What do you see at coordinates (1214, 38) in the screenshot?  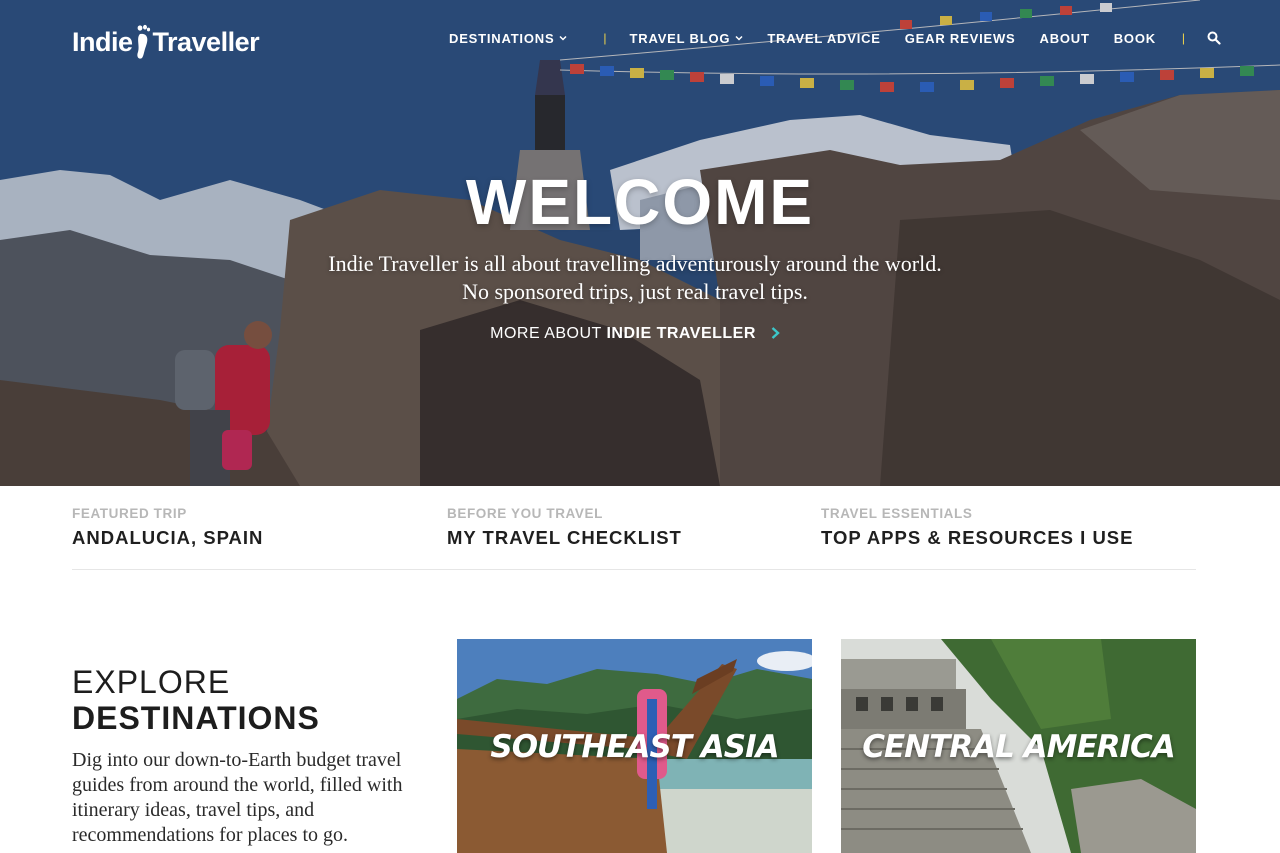 I see `search-icon` at bounding box center [1214, 38].